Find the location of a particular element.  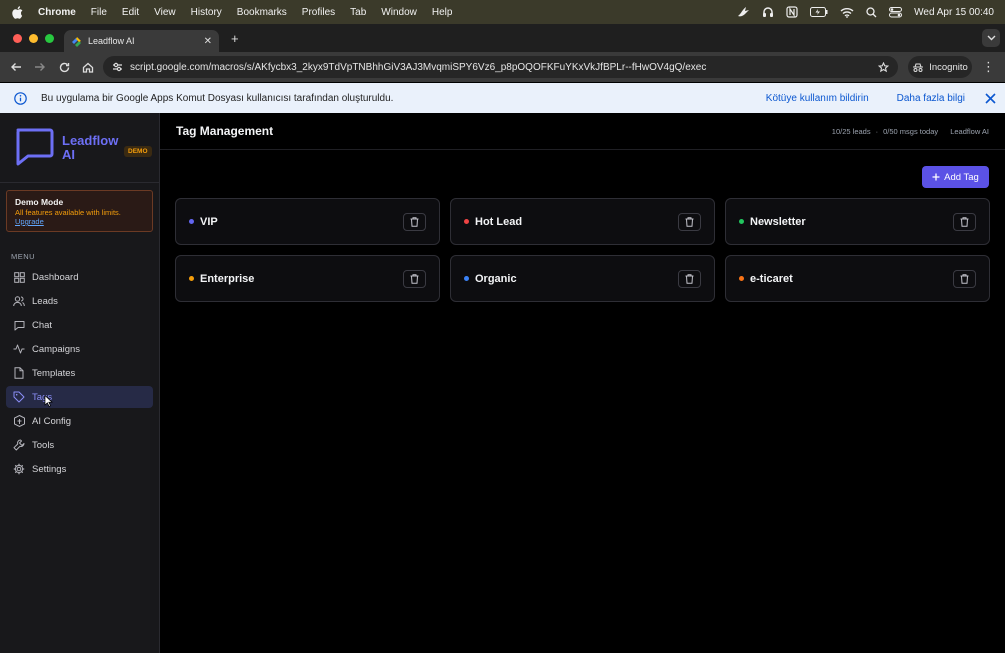

maximize-window-button is located at coordinates (49, 38).